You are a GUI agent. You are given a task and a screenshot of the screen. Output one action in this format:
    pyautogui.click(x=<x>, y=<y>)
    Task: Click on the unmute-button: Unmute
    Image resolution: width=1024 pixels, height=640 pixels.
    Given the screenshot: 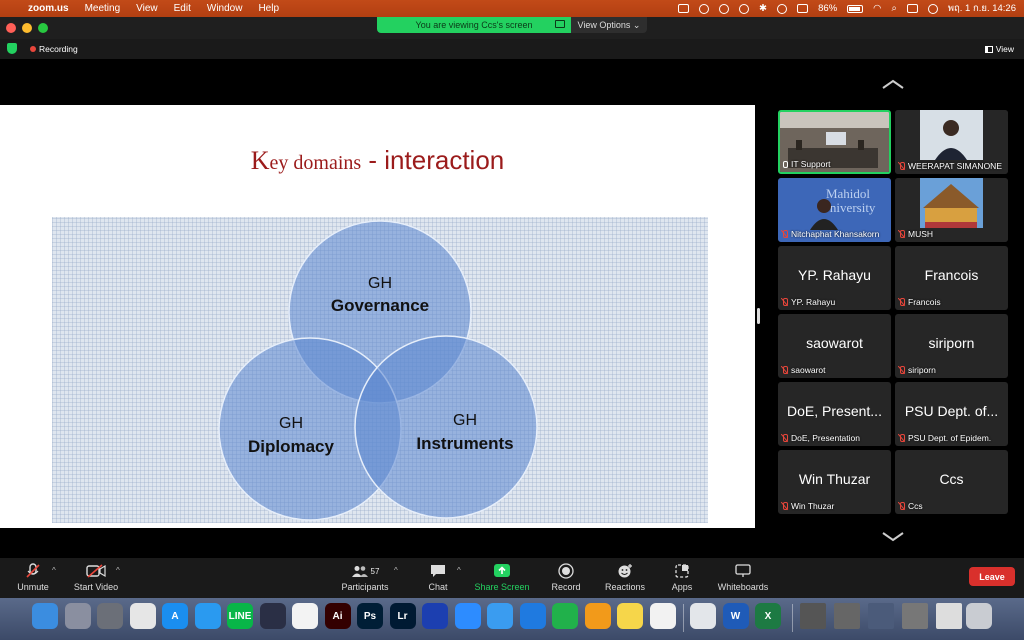 What is the action you would take?
    pyautogui.click(x=33, y=577)
    